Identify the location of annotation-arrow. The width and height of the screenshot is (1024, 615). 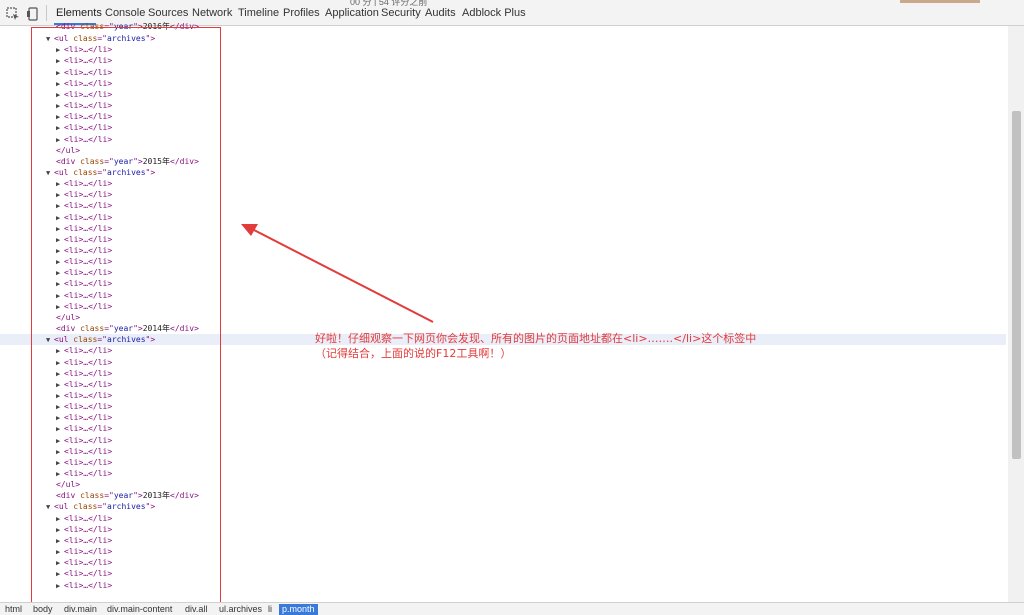
(337, 273).